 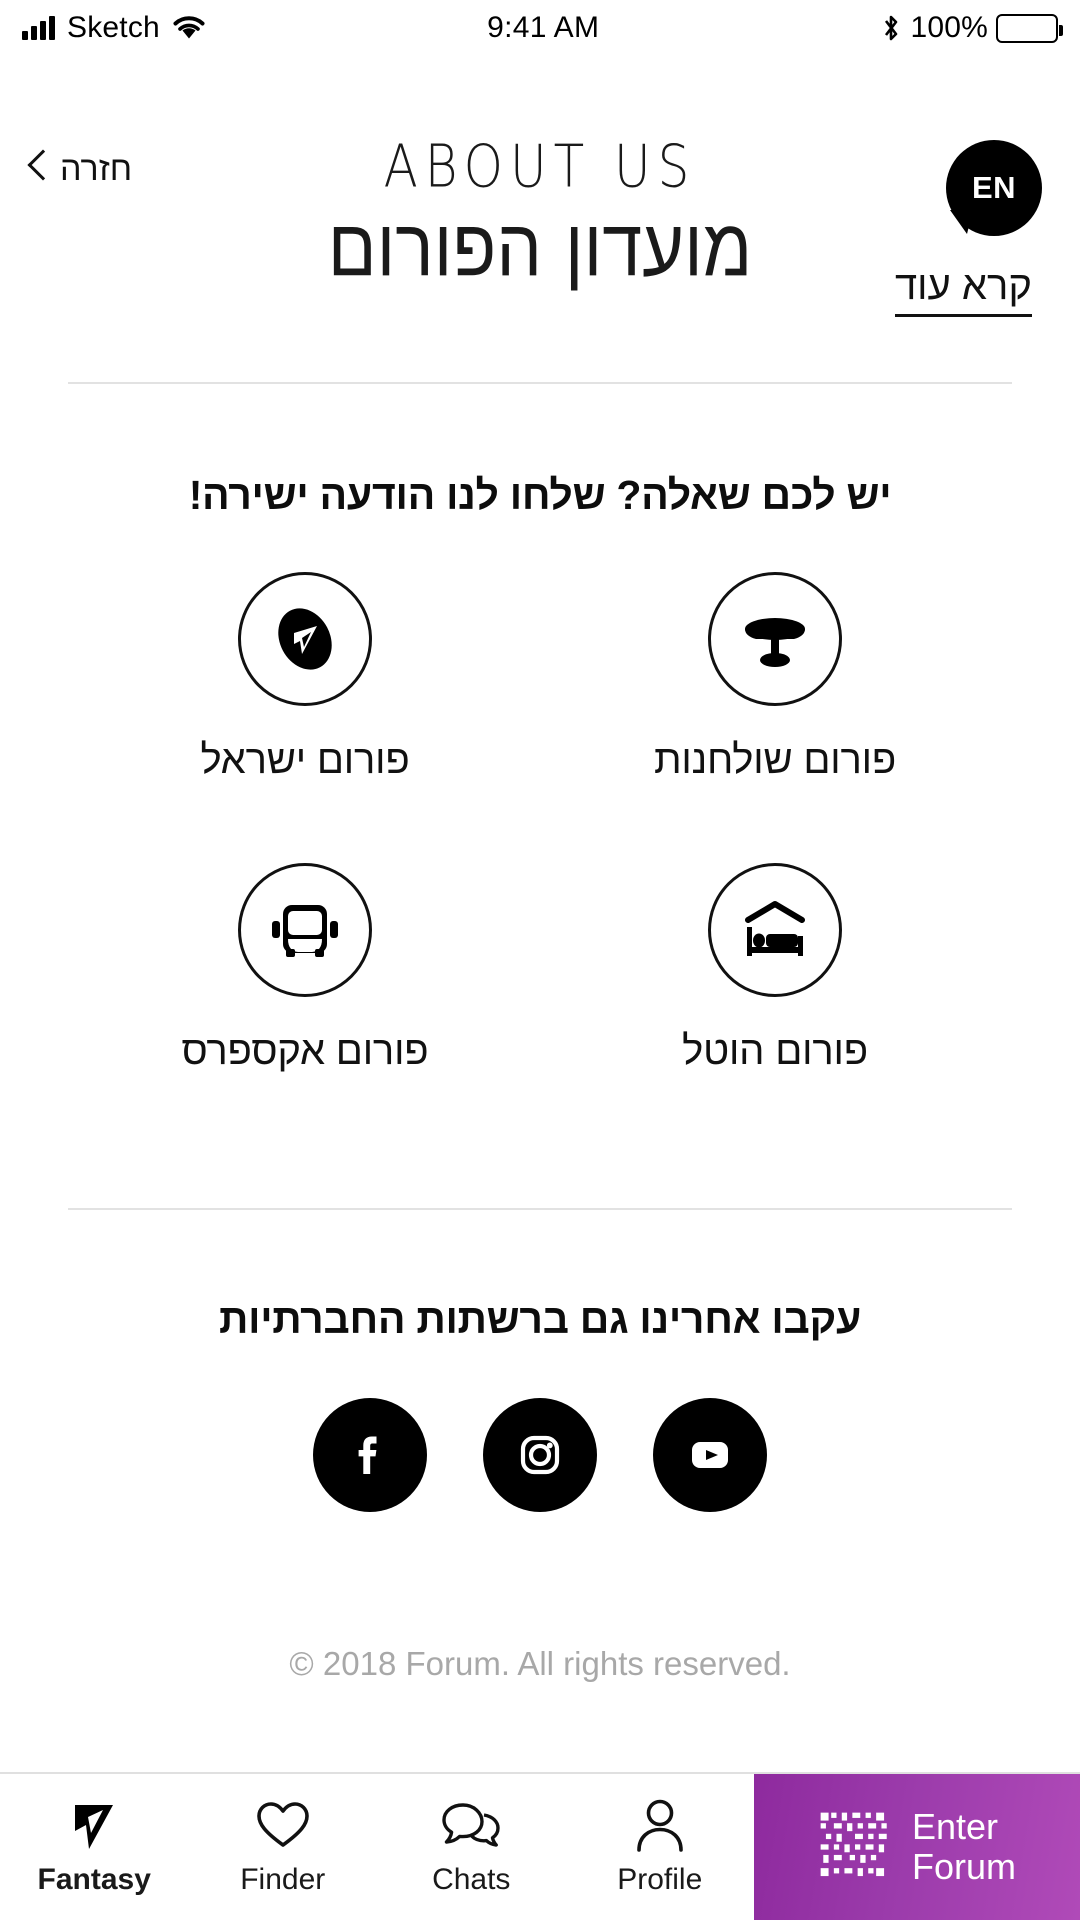 What do you see at coordinates (540, 383) in the screenshot?
I see `divider-top` at bounding box center [540, 383].